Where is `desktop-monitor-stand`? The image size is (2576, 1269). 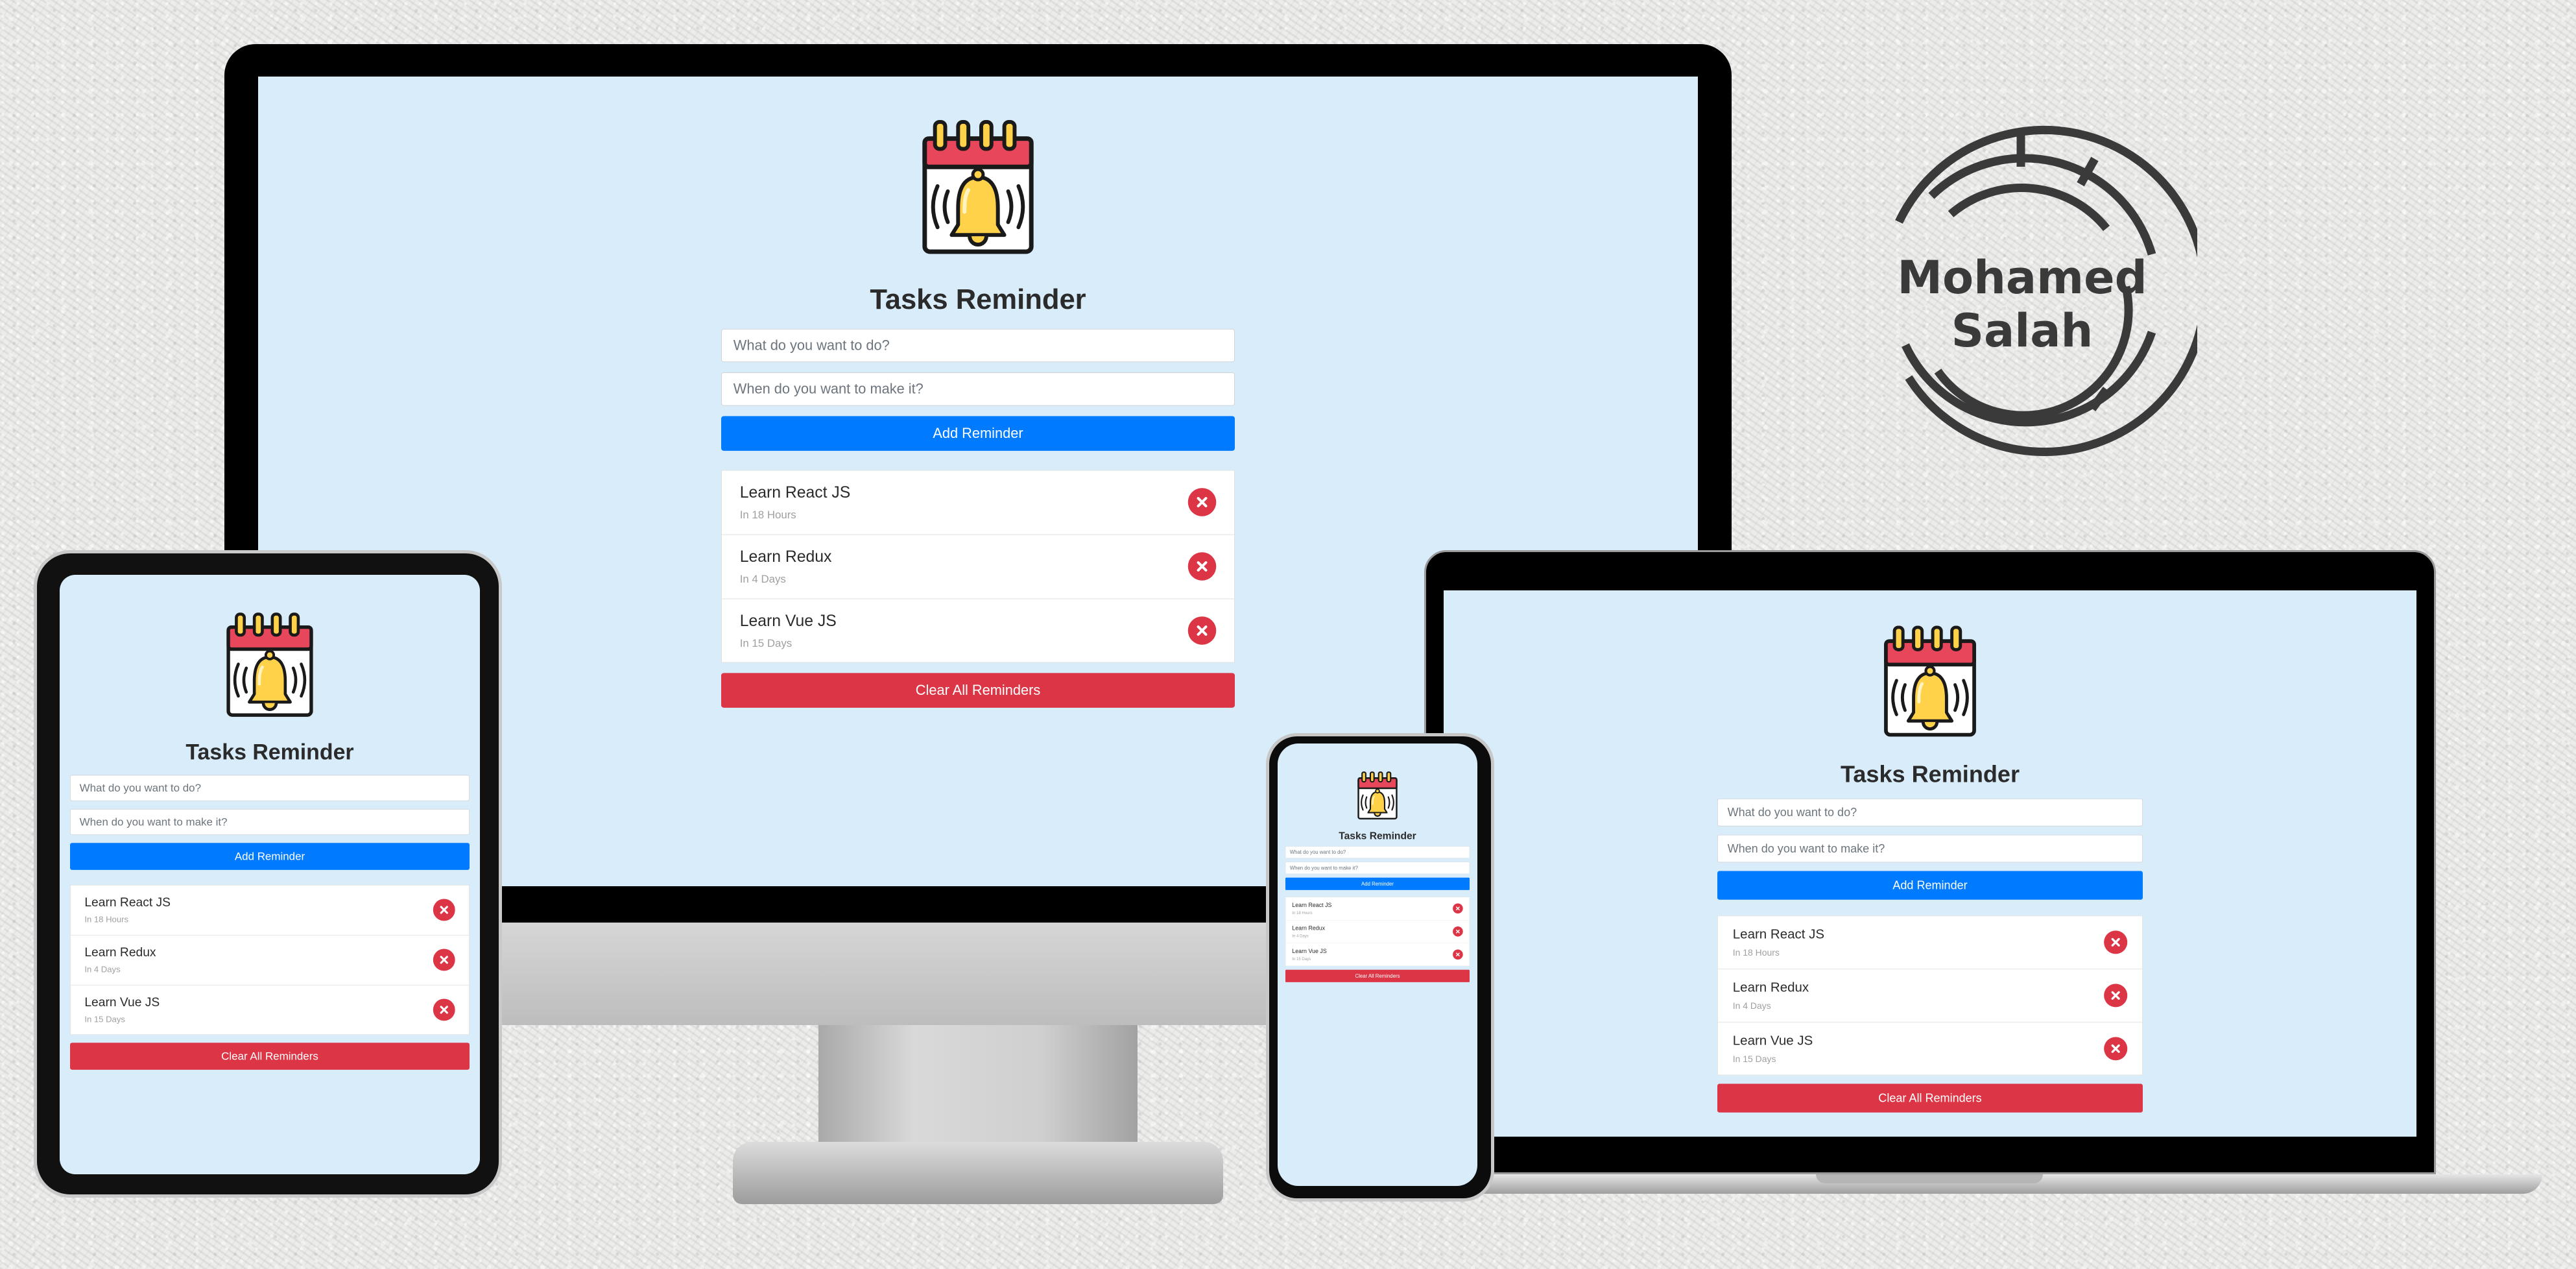
desktop-monitor-stand is located at coordinates (978, 1086).